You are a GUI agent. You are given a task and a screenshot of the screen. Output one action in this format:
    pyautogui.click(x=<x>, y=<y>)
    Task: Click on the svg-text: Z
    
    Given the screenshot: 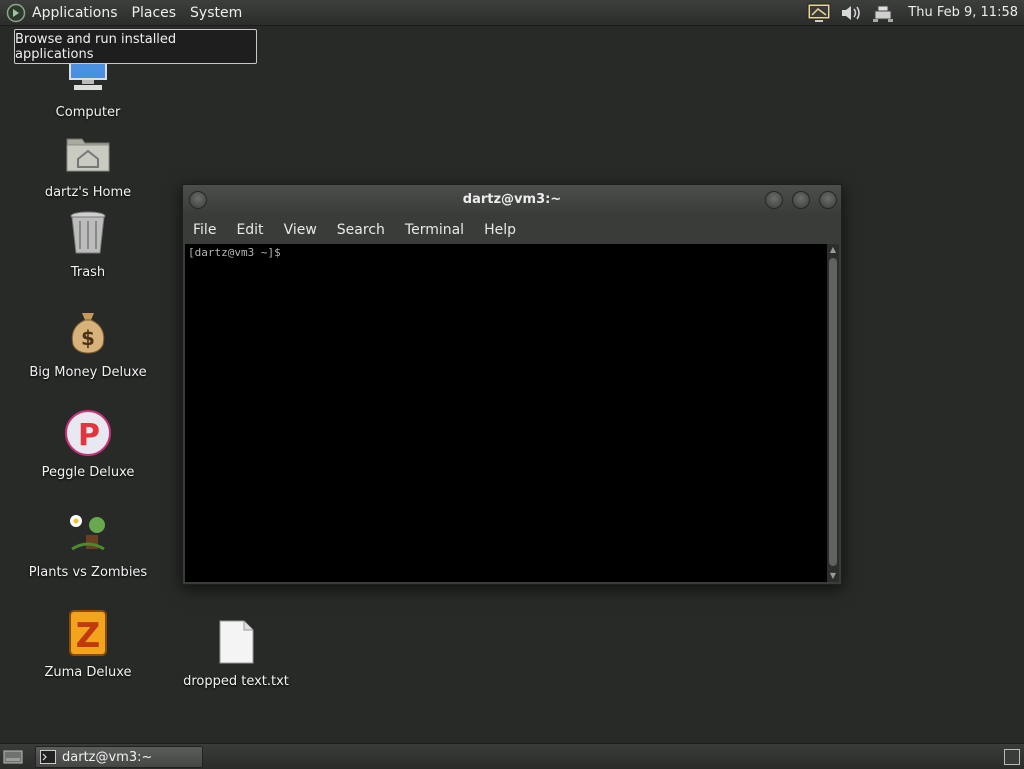 What is the action you would take?
    pyautogui.click(x=88, y=636)
    